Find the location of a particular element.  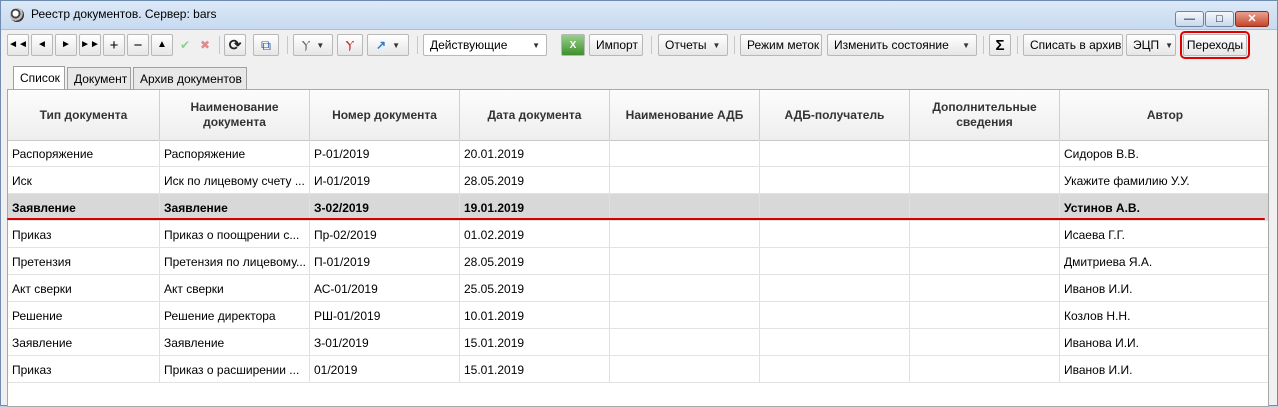

column-header: Номер документа is located at coordinates (385, 115).